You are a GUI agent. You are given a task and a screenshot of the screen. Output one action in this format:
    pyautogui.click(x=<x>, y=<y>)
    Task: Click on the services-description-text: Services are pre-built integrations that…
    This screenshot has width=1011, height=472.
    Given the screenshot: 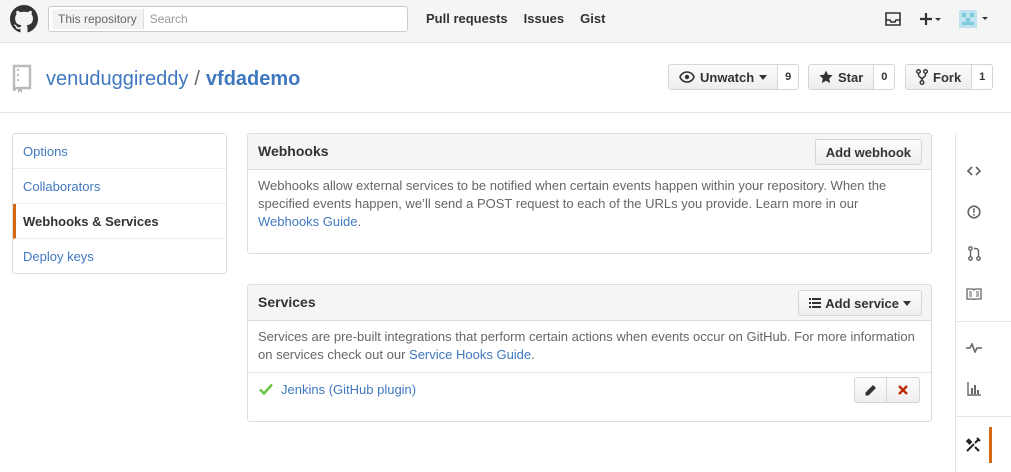 What is the action you would take?
    pyautogui.click(x=586, y=345)
    